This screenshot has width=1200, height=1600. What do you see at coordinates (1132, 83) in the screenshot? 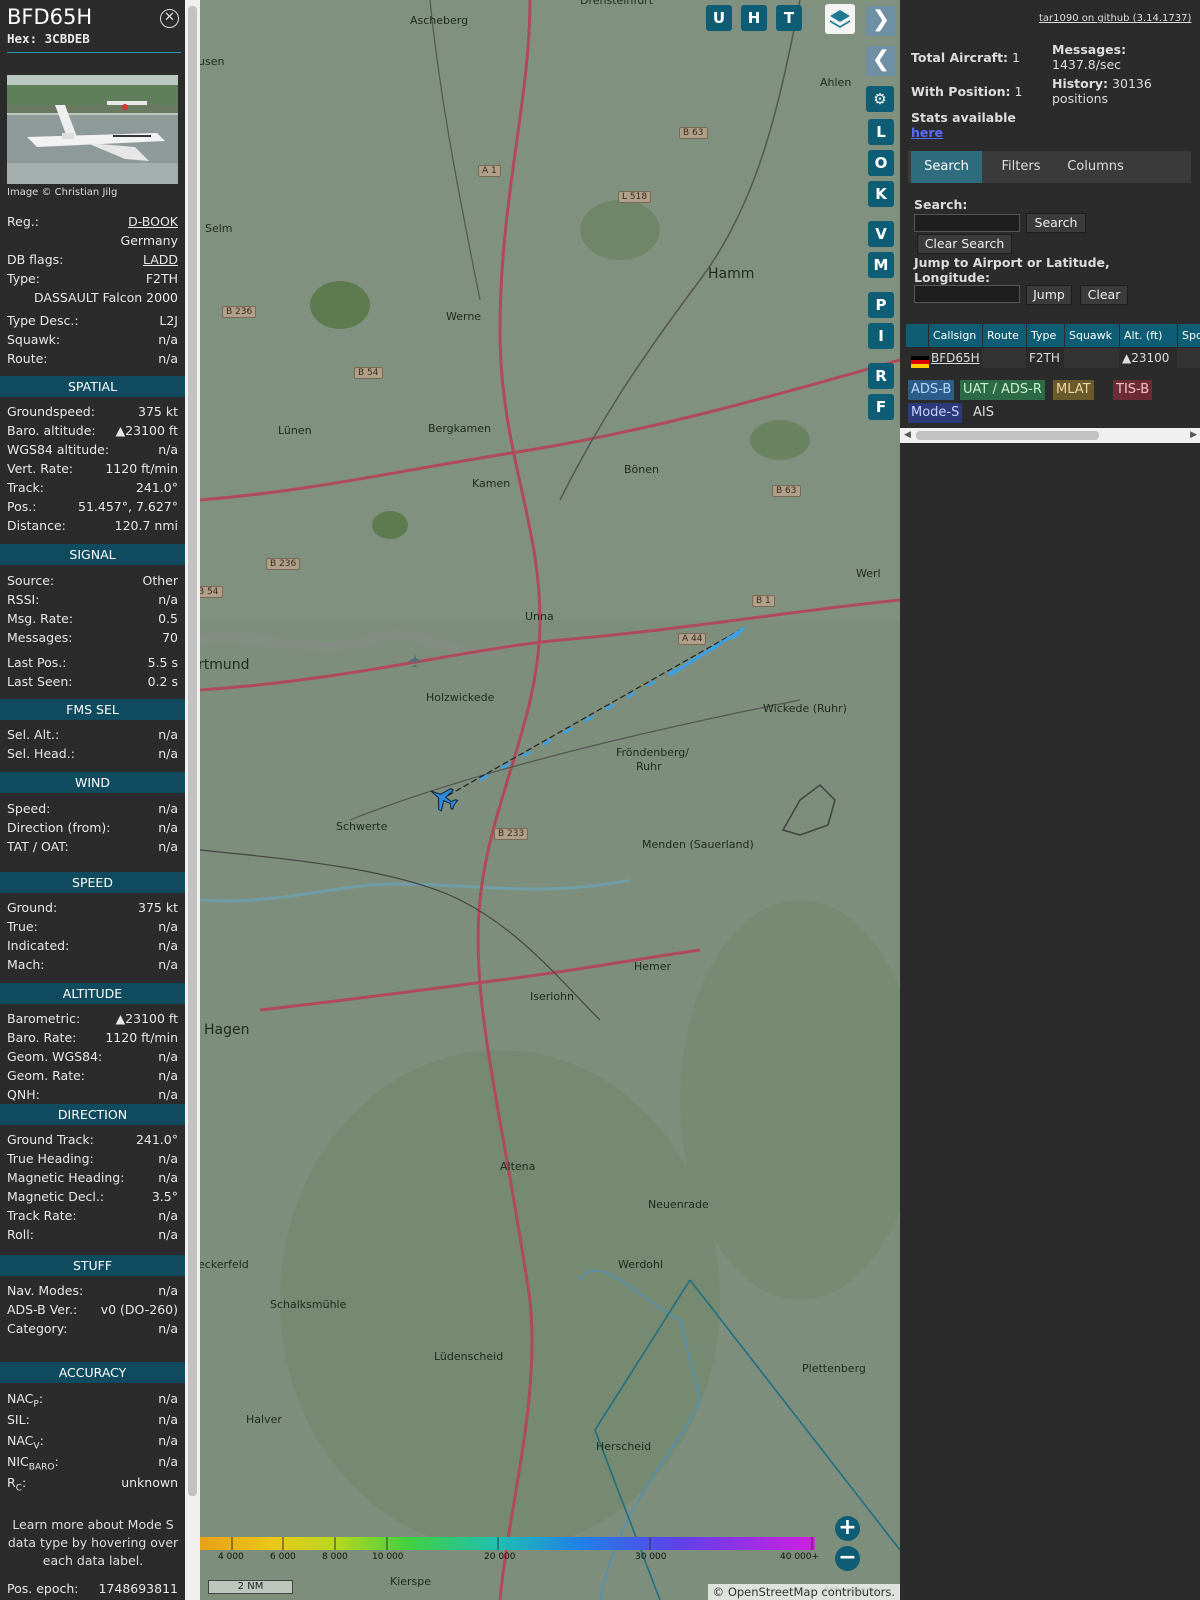
I see `history-value: 30136` at bounding box center [1132, 83].